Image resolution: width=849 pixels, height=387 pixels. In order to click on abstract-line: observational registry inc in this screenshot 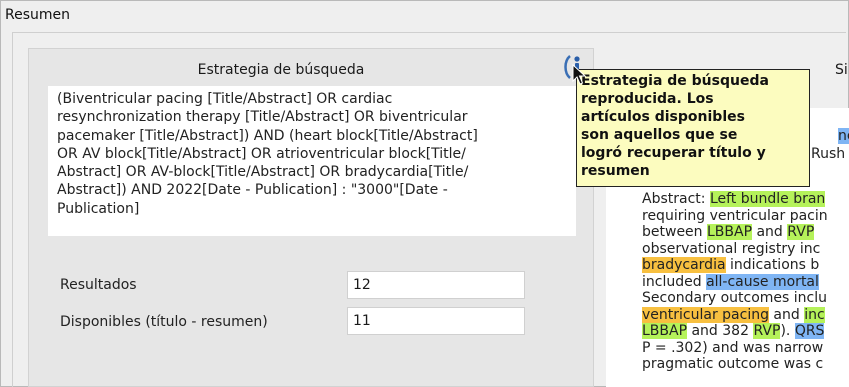, I will do `click(731, 249)`.